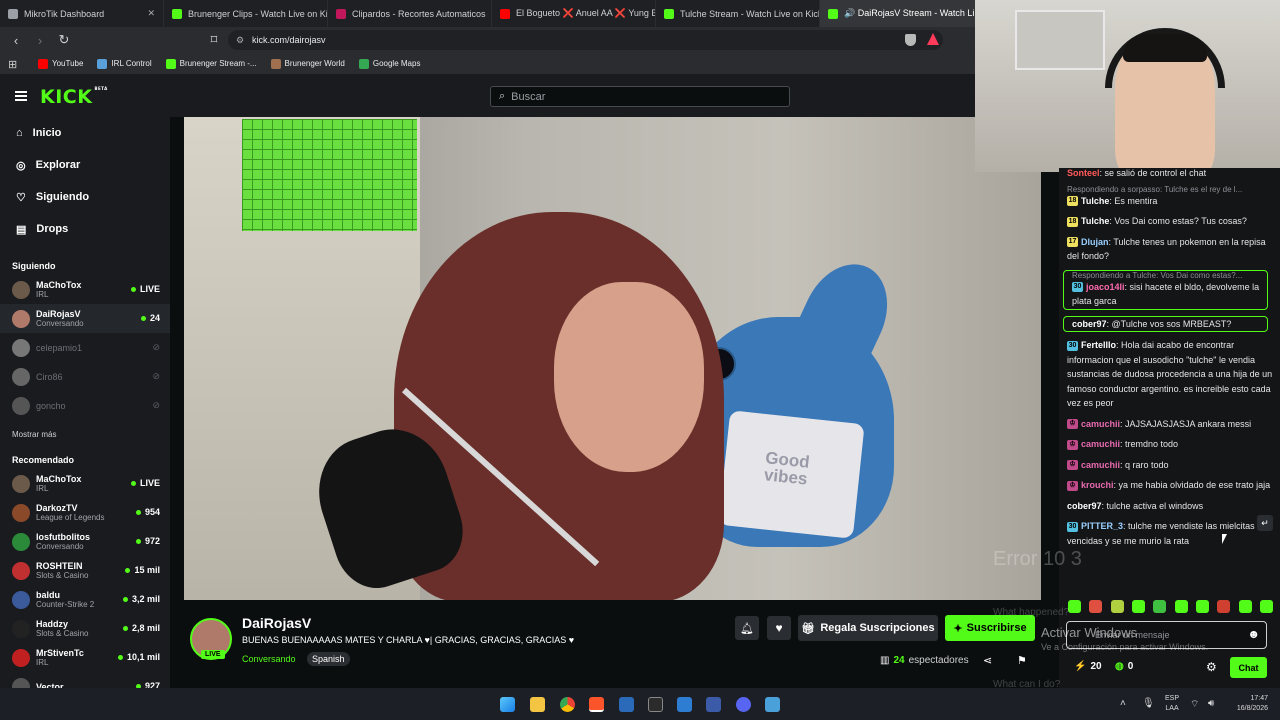 The image size is (1280, 720). Describe the element at coordinates (60, 63) in the screenshot. I see `bookmark-item: YouTube` at that location.